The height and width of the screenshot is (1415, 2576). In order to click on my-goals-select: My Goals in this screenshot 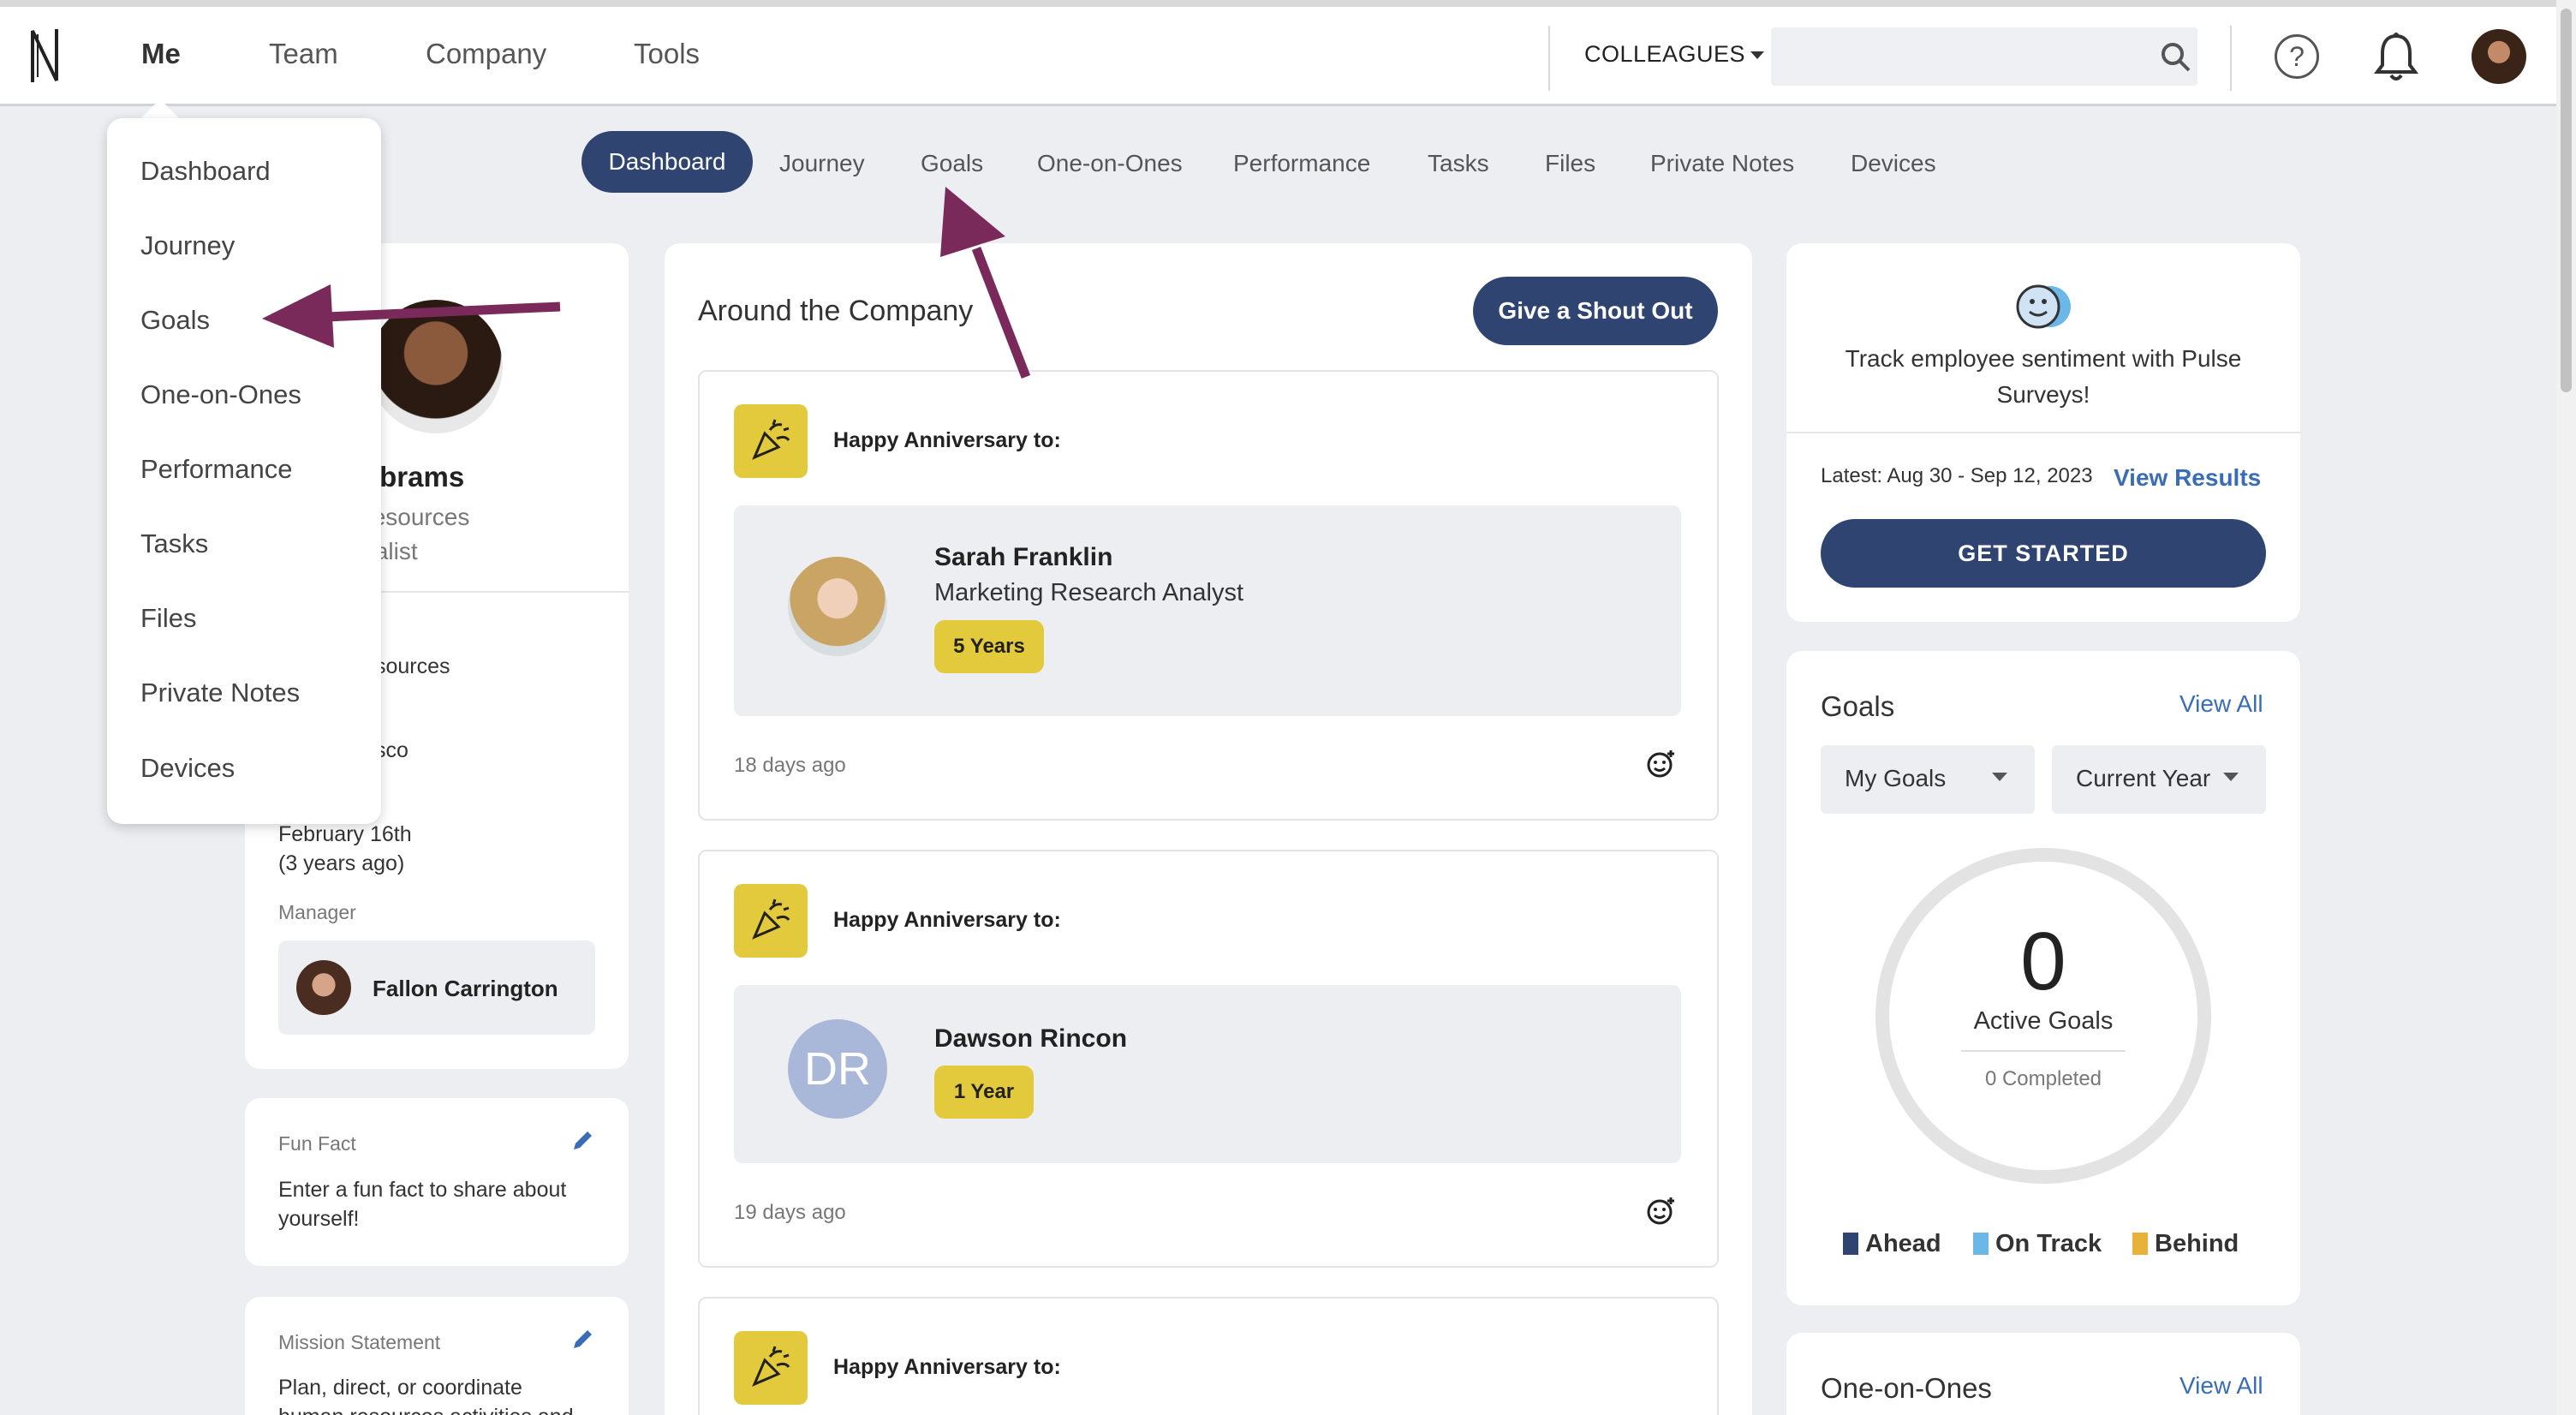, I will do `click(1928, 779)`.